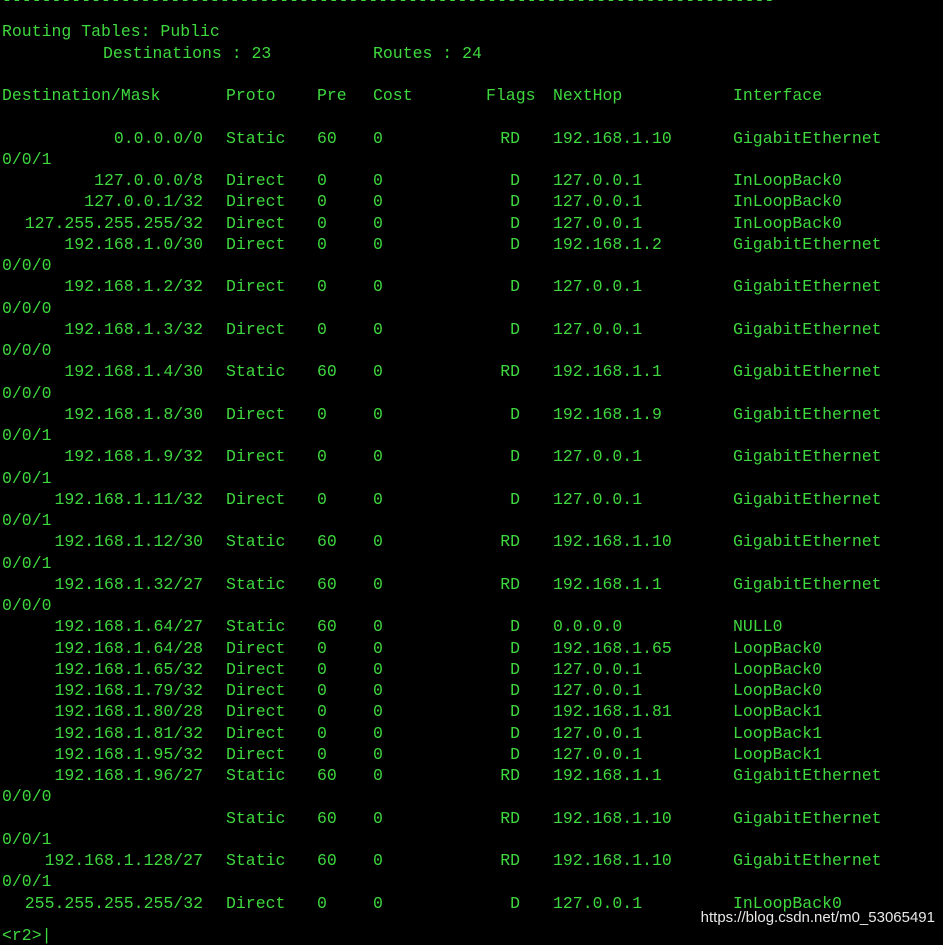 This screenshot has height=945, width=943. What do you see at coordinates (133, 457) in the screenshot?
I see `route-destination: 192.168.1.9/32` at bounding box center [133, 457].